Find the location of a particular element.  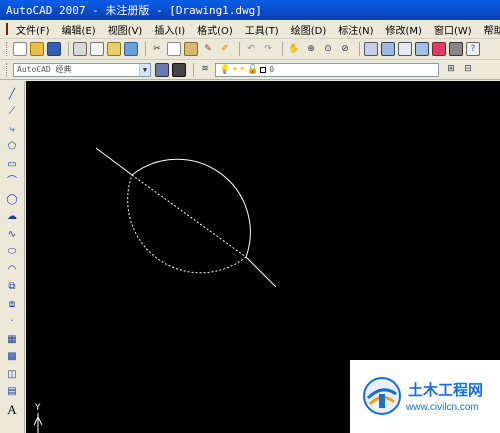

circle-dashed-arc is located at coordinates (187, 224).